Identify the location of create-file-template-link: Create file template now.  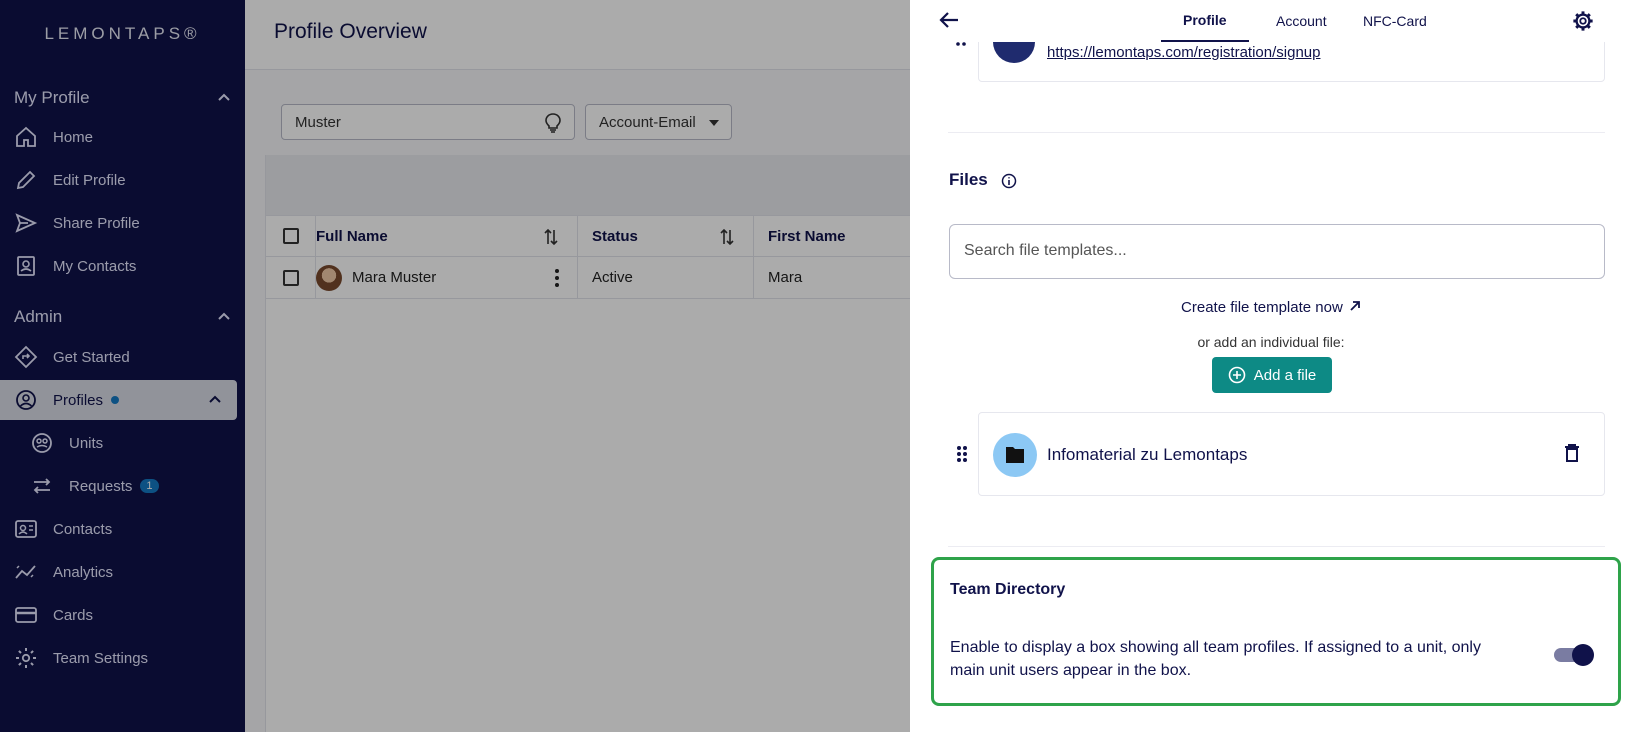
(1271, 307).